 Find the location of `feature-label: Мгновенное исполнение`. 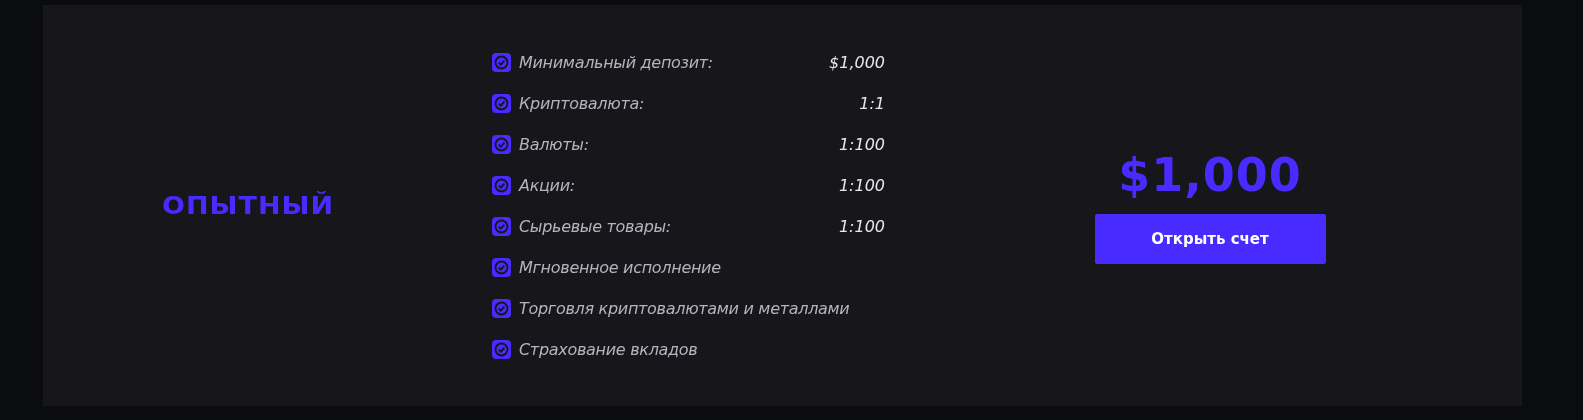

feature-label: Мгновенное исполнение is located at coordinates (620, 267).